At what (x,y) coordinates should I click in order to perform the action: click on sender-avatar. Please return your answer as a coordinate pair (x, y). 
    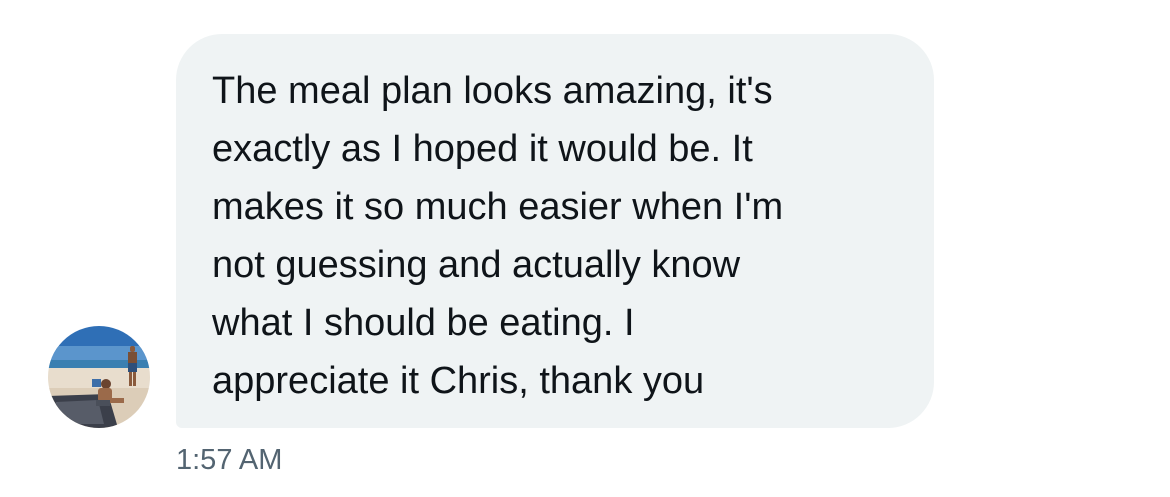
    Looking at the image, I should click on (99, 377).